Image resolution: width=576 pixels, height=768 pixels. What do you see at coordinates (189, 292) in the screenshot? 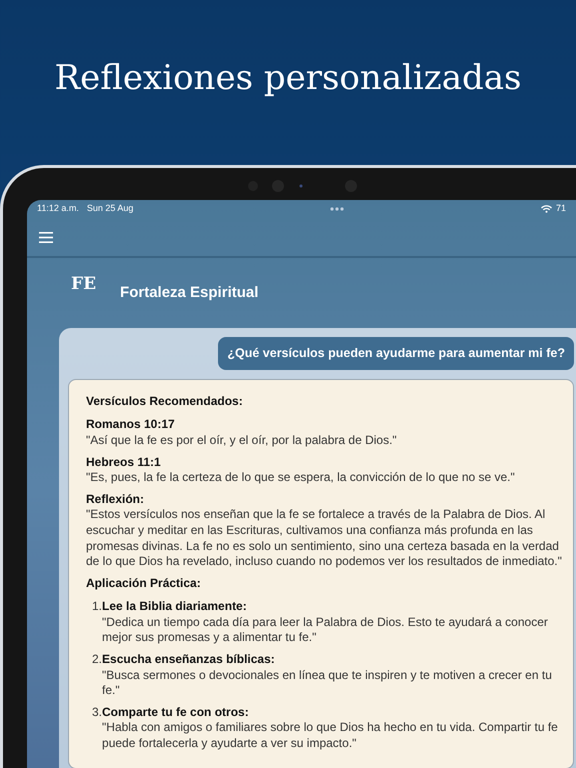
I see `app-title: Fortaleza Espiritual` at bounding box center [189, 292].